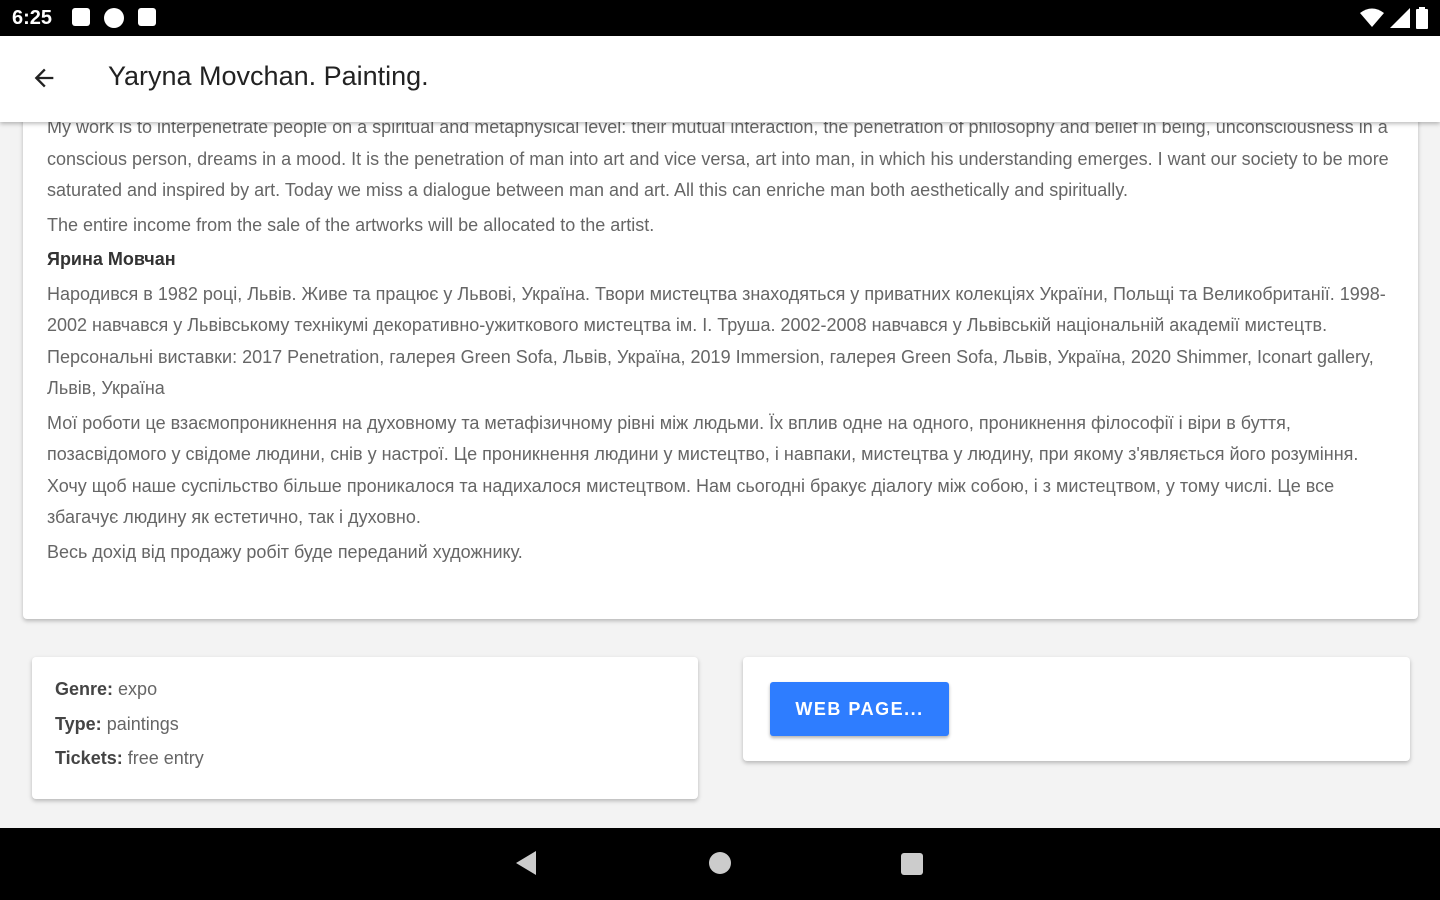  I want to click on sd-card-icon, so click(147, 17).